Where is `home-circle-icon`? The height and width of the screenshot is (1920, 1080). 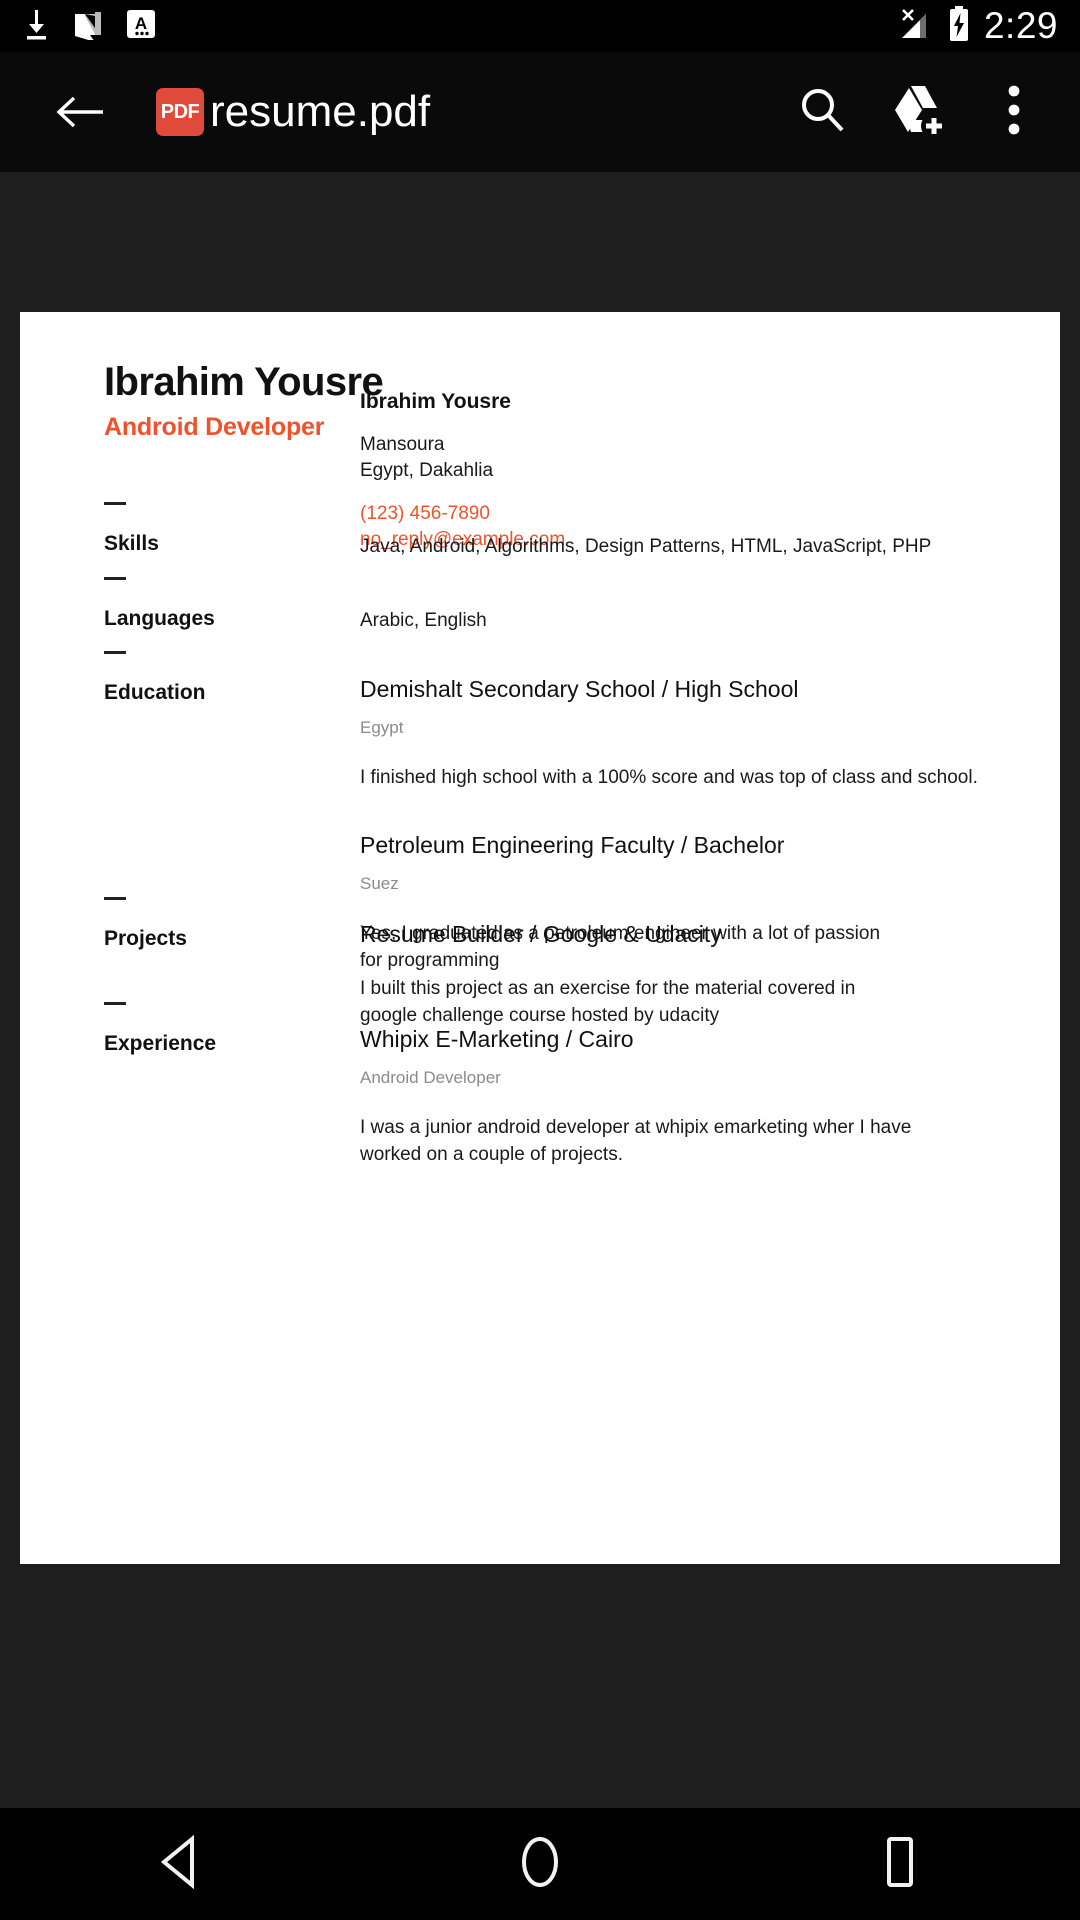
home-circle-icon is located at coordinates (540, 1864).